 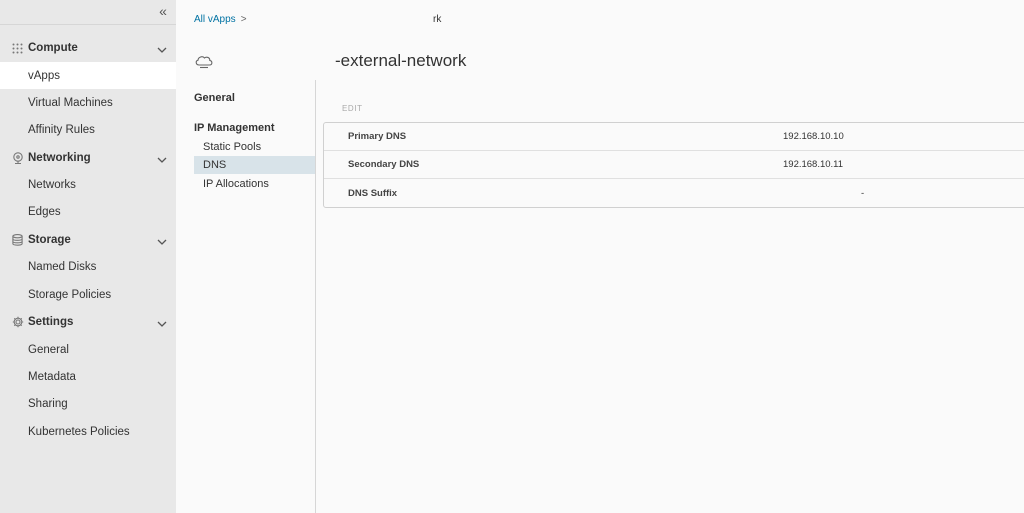 What do you see at coordinates (88, 431) in the screenshot?
I see `sidebar-item-kubernetes-policies: Kubernetes Policies` at bounding box center [88, 431].